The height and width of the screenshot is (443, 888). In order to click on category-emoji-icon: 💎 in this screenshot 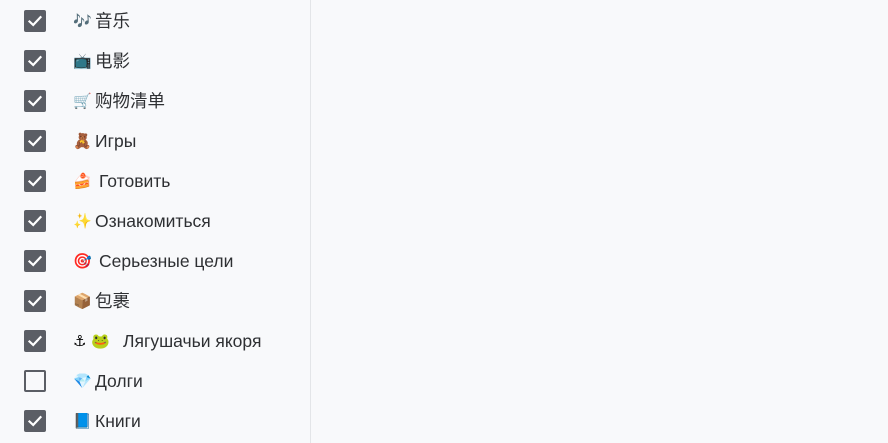, I will do `click(82, 381)`.